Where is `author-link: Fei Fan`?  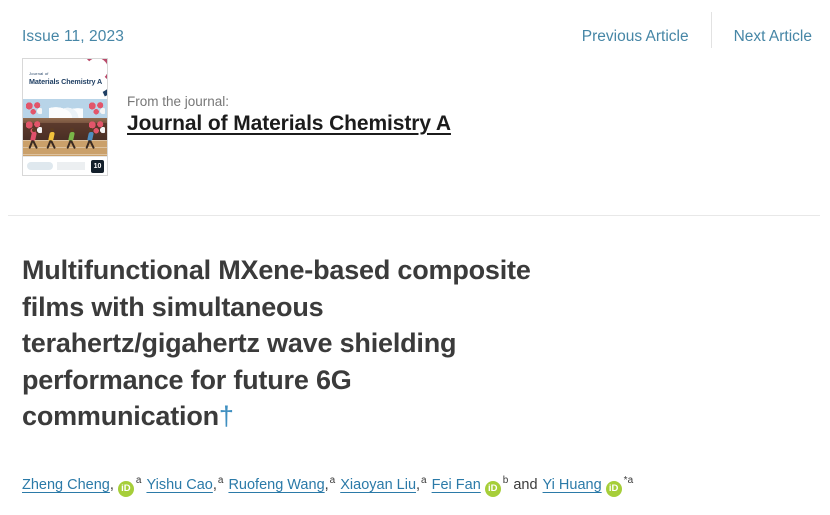
author-link: Fei Fan is located at coordinates (456, 485).